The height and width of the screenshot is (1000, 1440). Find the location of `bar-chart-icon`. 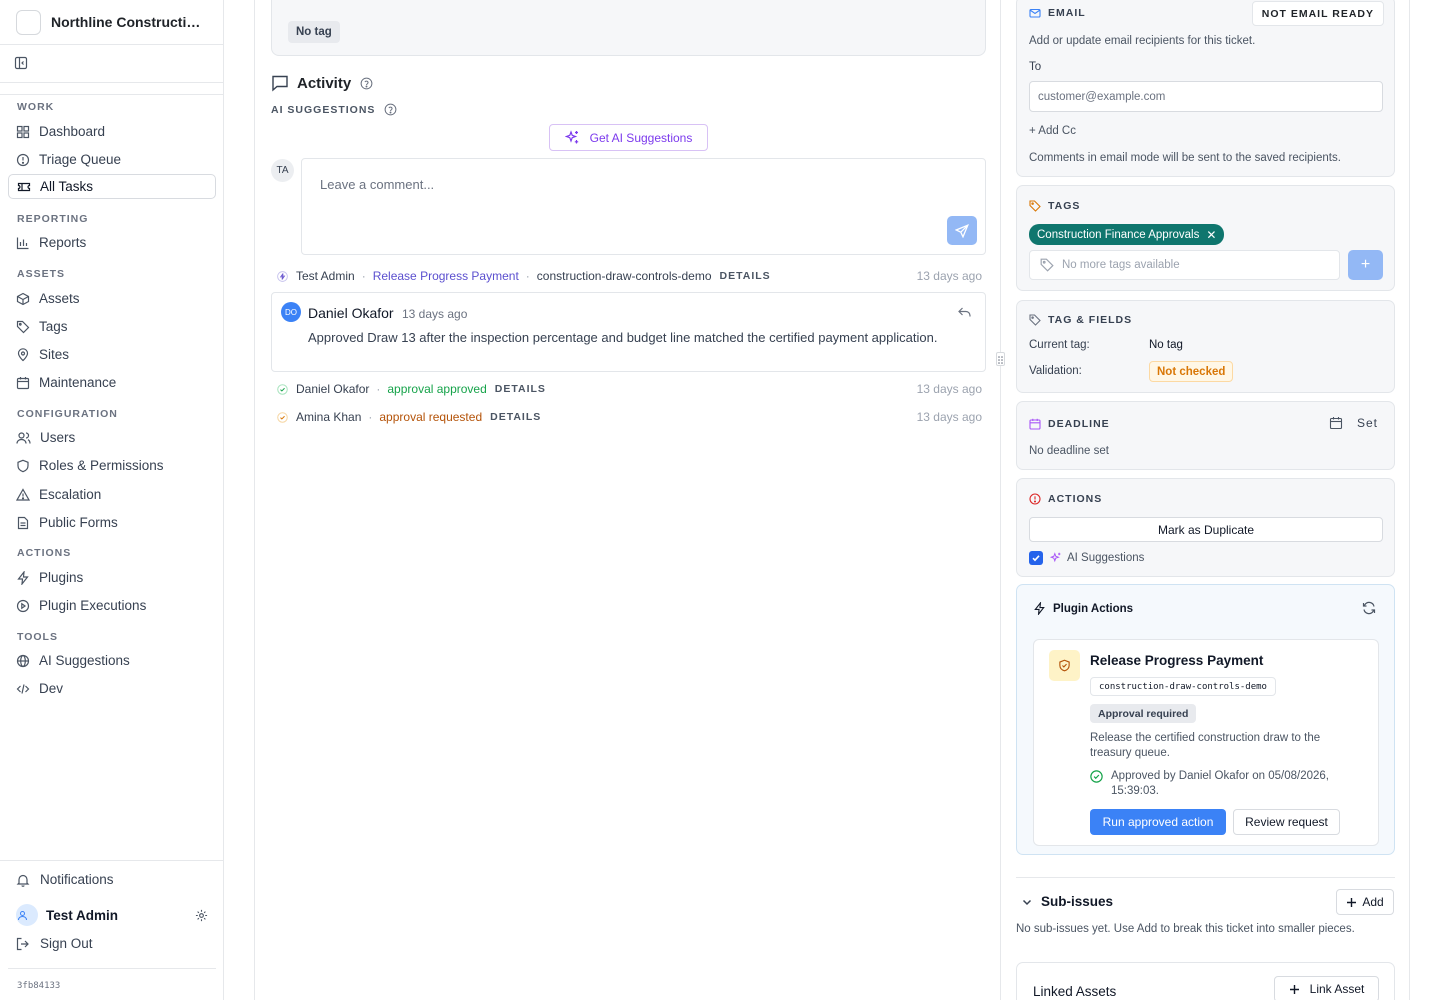

bar-chart-icon is located at coordinates (22, 243).